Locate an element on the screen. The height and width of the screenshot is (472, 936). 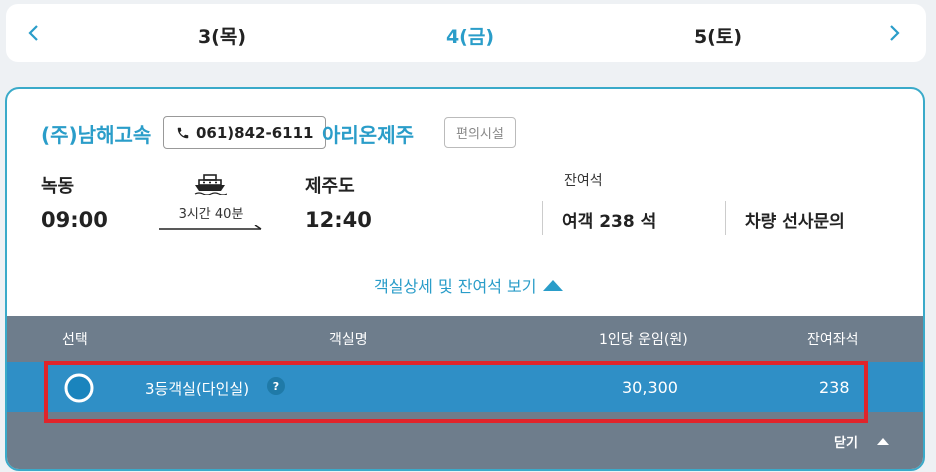
header-select: 선택 is located at coordinates (75, 340).